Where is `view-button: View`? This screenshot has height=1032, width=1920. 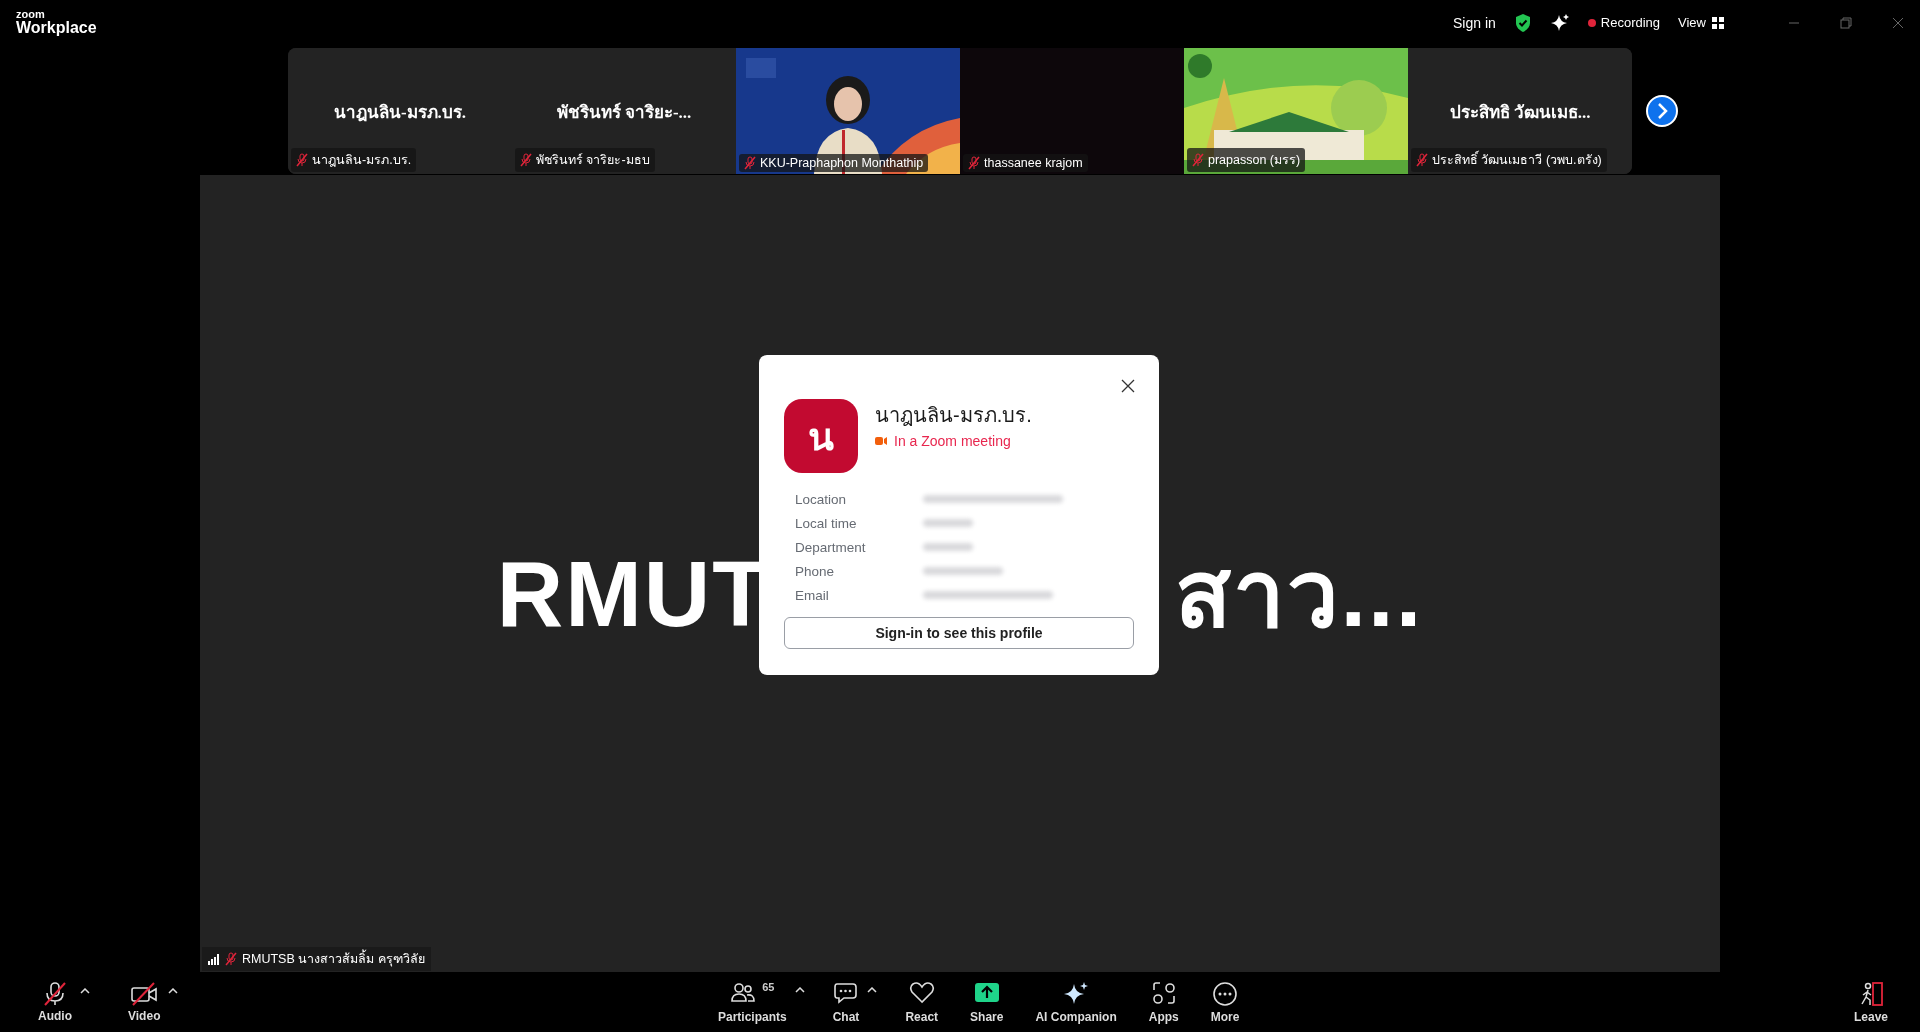 view-button: View is located at coordinates (1701, 22).